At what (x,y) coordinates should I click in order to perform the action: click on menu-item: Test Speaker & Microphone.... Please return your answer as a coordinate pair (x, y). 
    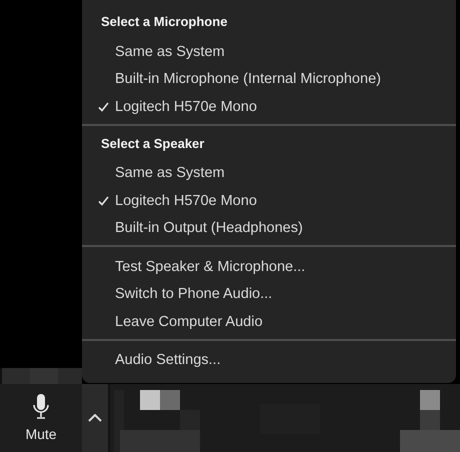
    Looking at the image, I should click on (210, 266).